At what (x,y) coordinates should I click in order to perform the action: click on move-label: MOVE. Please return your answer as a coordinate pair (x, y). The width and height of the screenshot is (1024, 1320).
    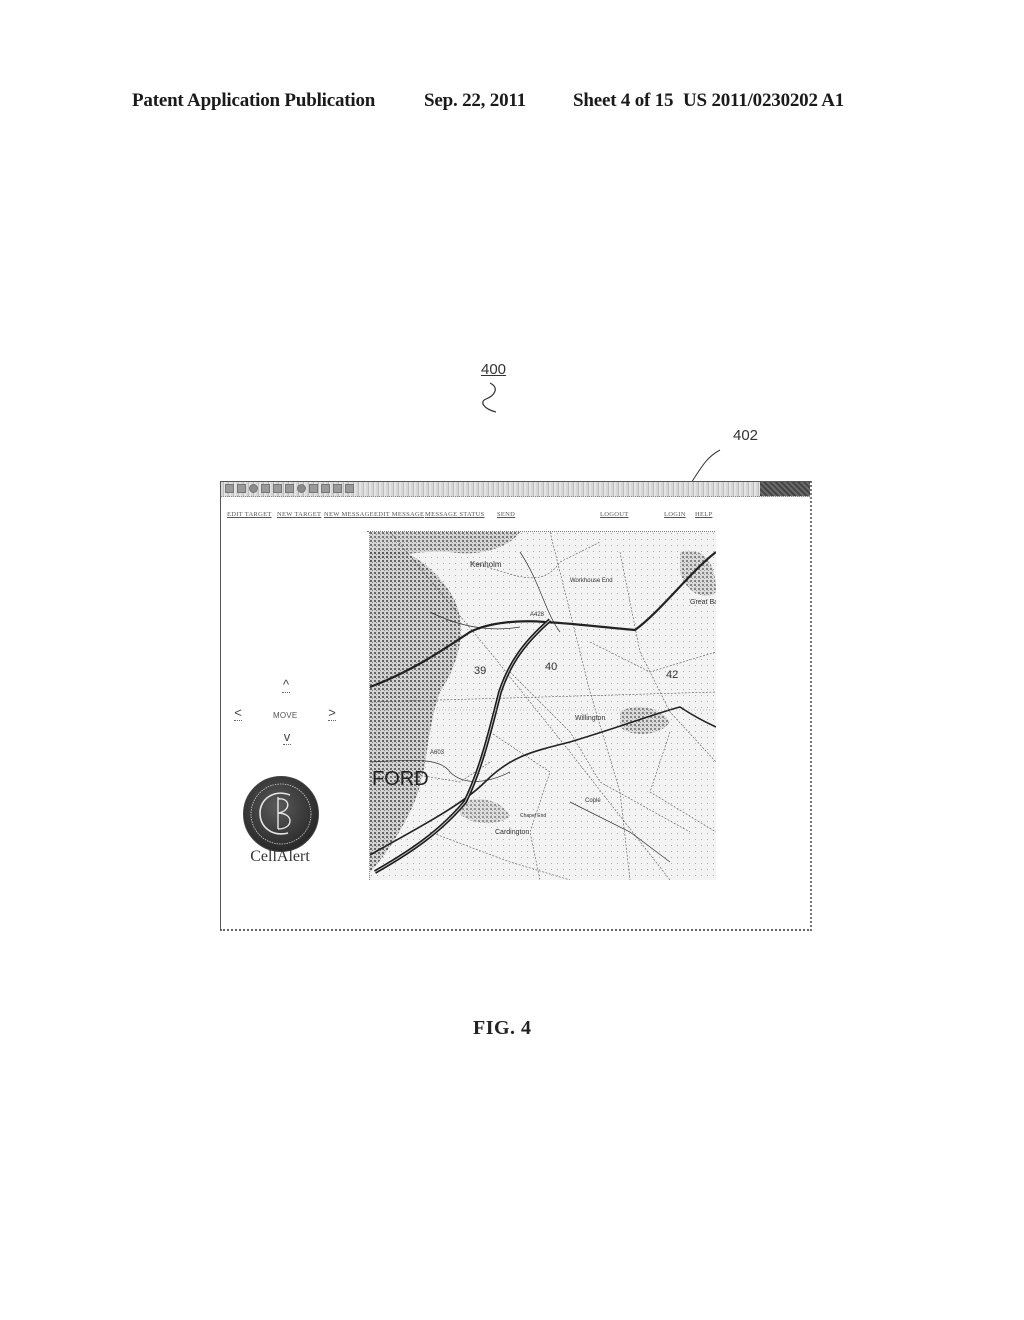
    Looking at the image, I should click on (285, 715).